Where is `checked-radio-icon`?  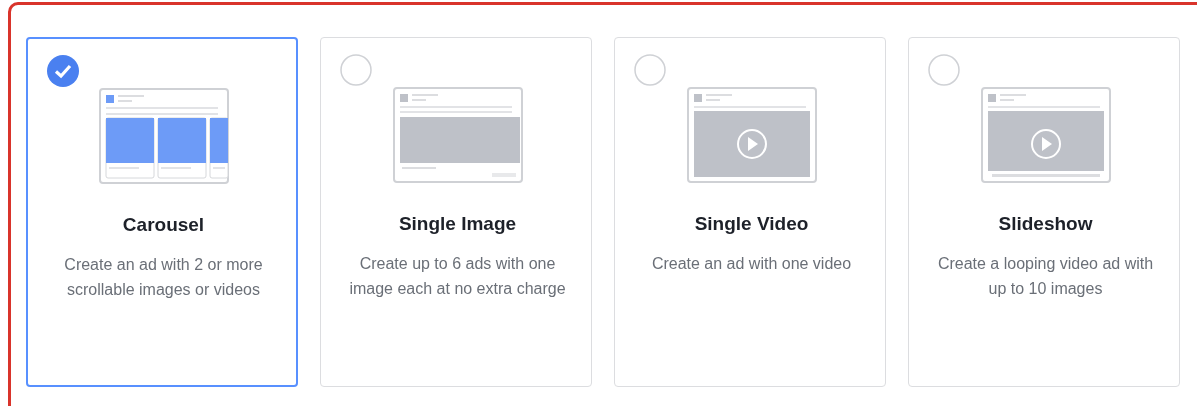 checked-radio-icon is located at coordinates (63, 71).